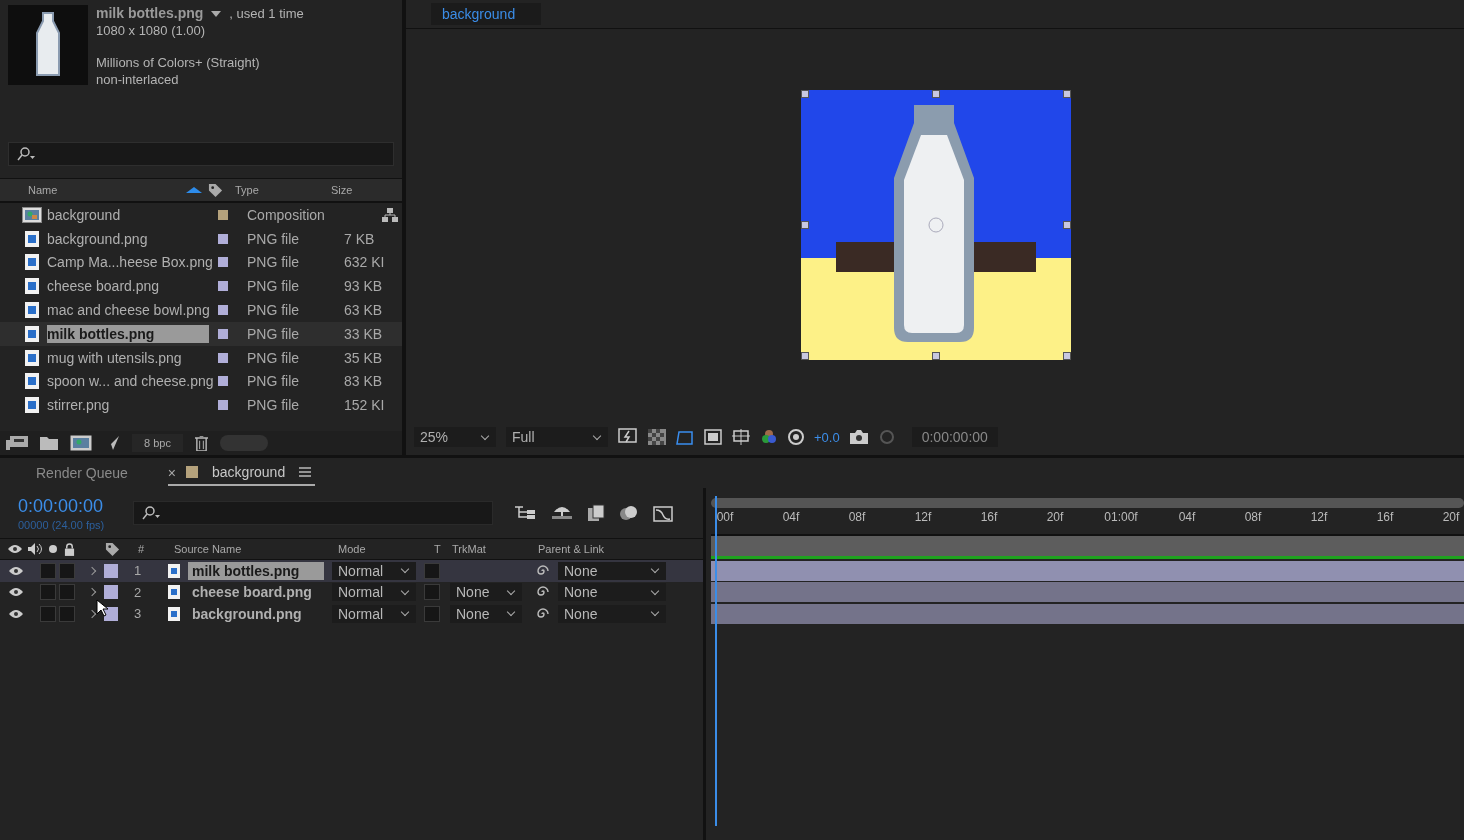 Image resolution: width=1464 pixels, height=840 pixels. Describe the element at coordinates (201, 286) in the screenshot. I see `project-item: cheese board.png PNG file 93 KB` at that location.